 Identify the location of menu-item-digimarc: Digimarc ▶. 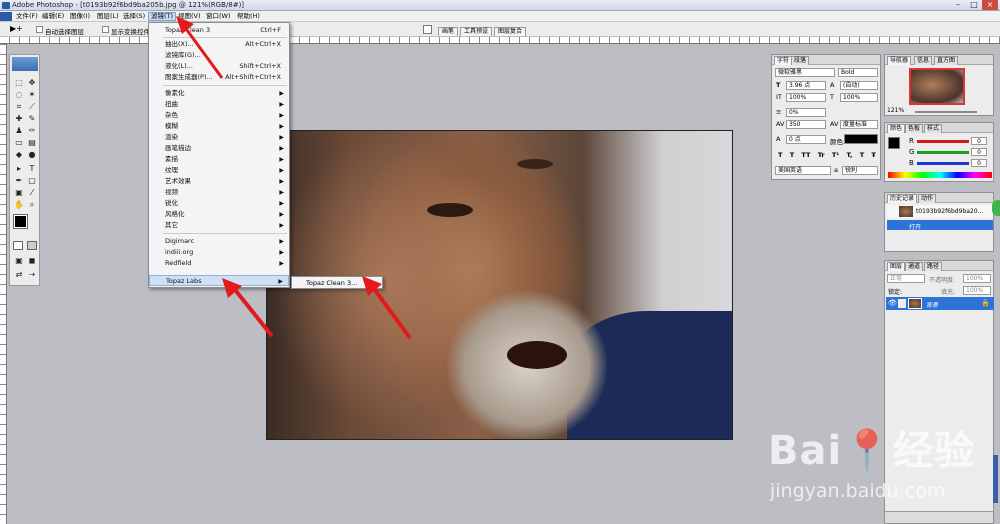
(219, 241).